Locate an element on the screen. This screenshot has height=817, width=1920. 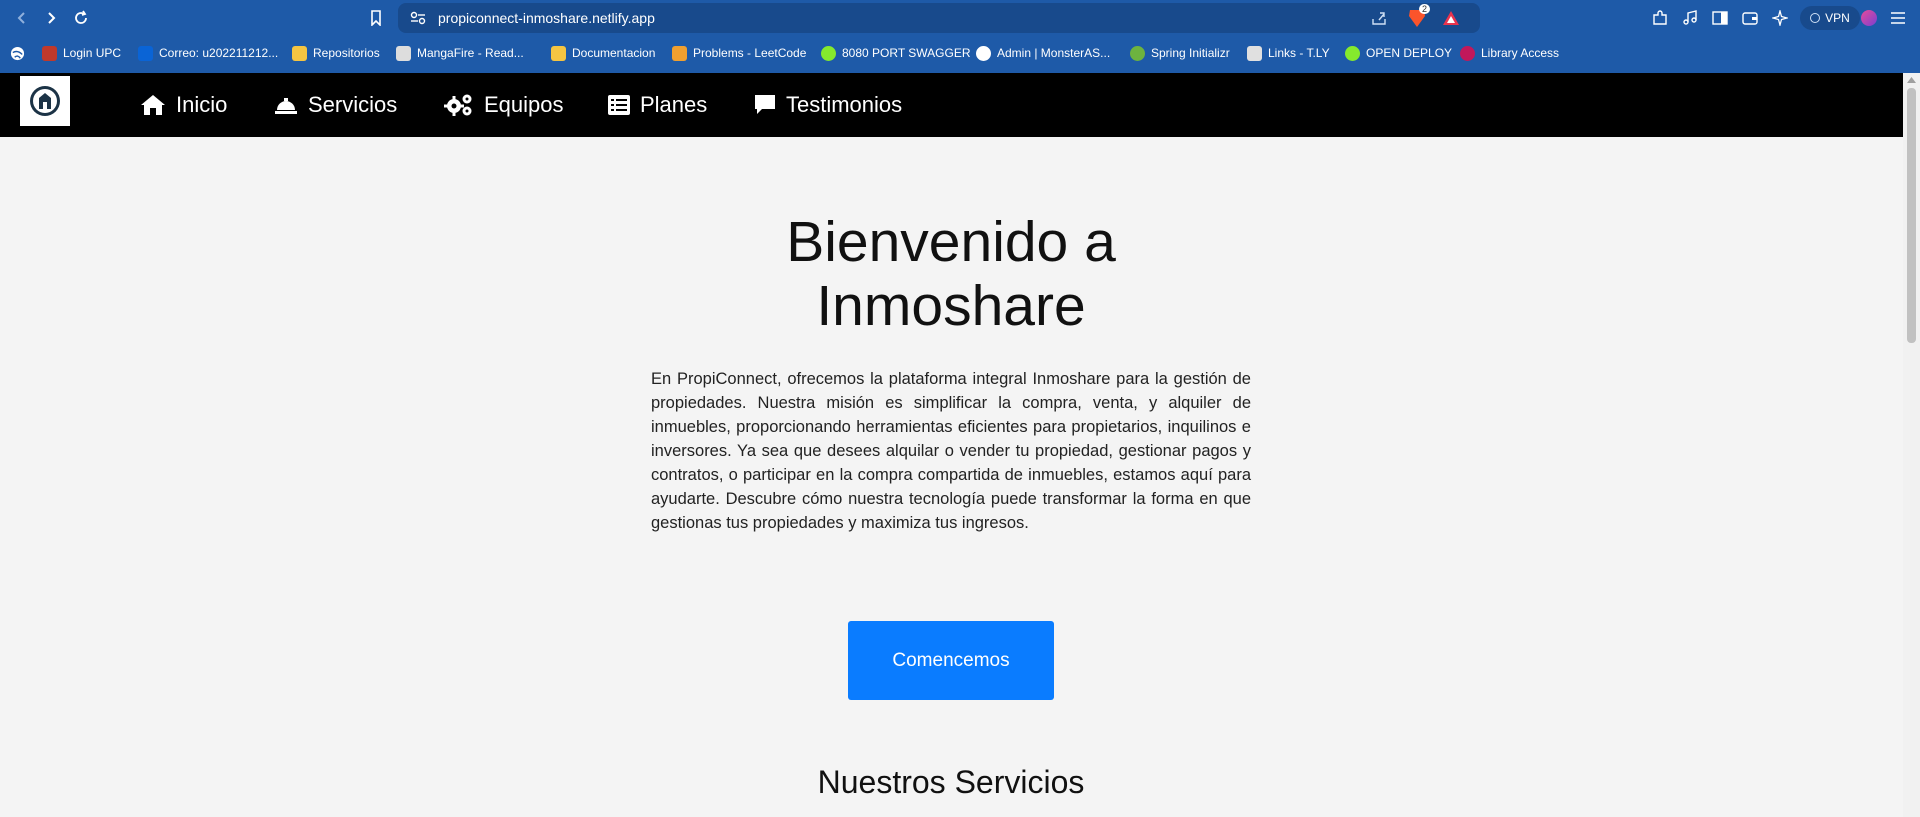
building-logo-icon is located at coordinates (45, 101).